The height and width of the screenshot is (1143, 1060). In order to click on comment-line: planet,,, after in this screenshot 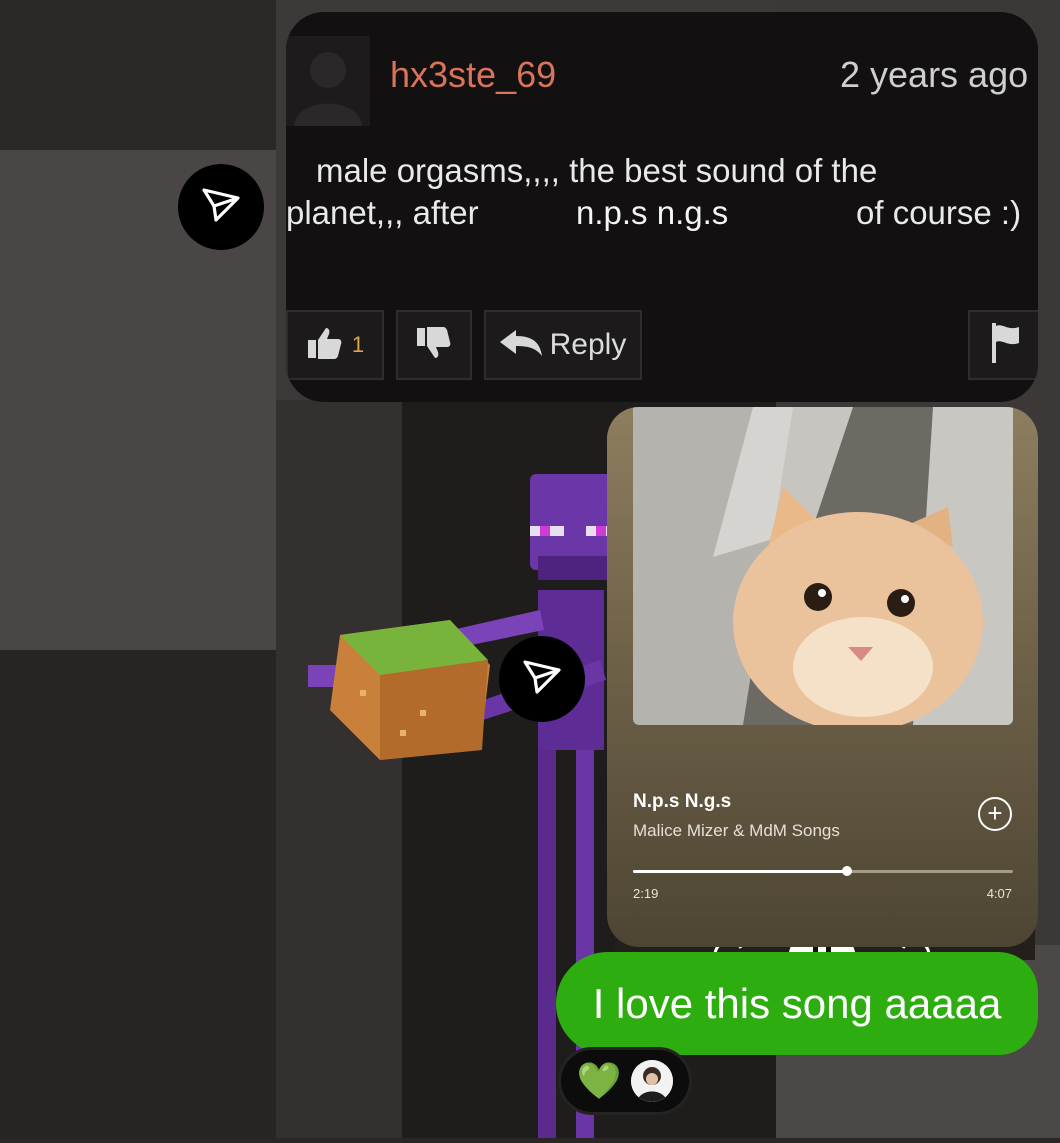, I will do `click(382, 212)`.